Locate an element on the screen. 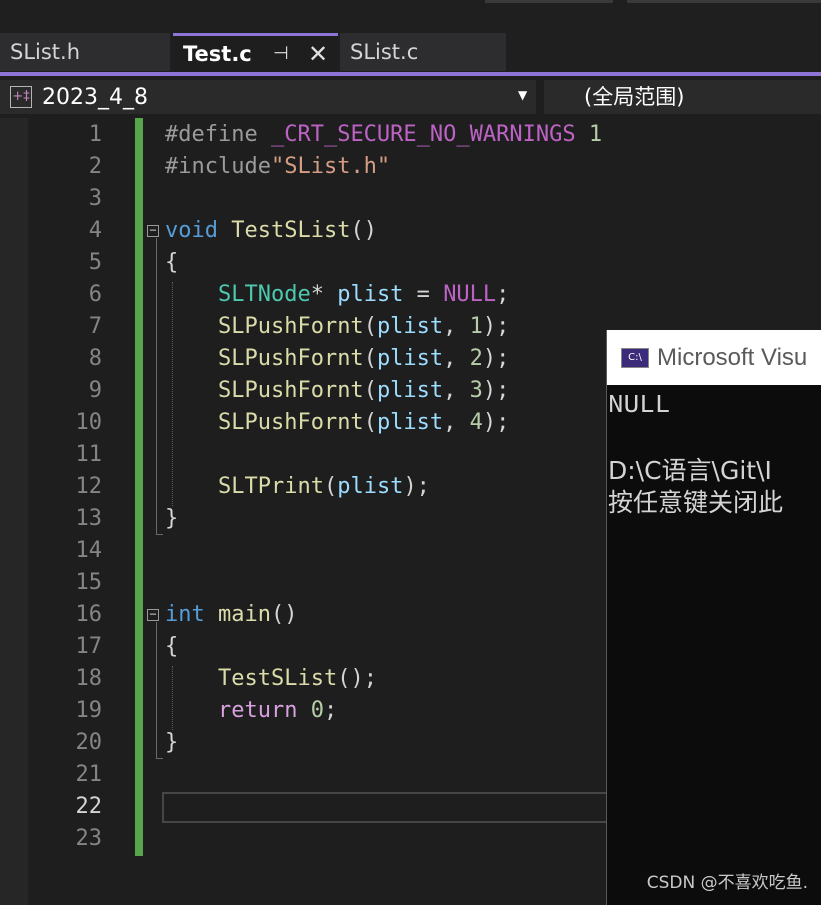  pin-icon: ⊣ is located at coordinates (281, 53).